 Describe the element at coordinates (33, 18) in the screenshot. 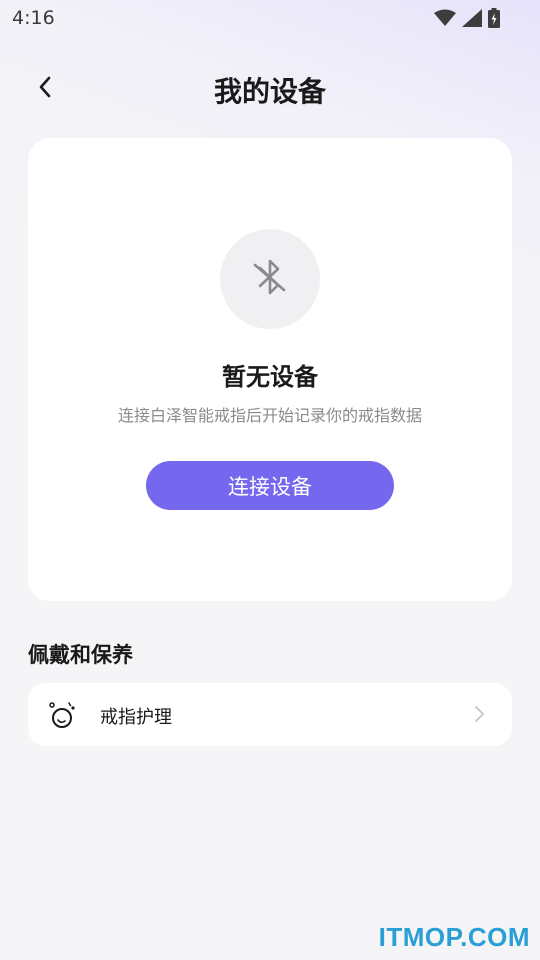

I see `status-time: 4:16` at that location.